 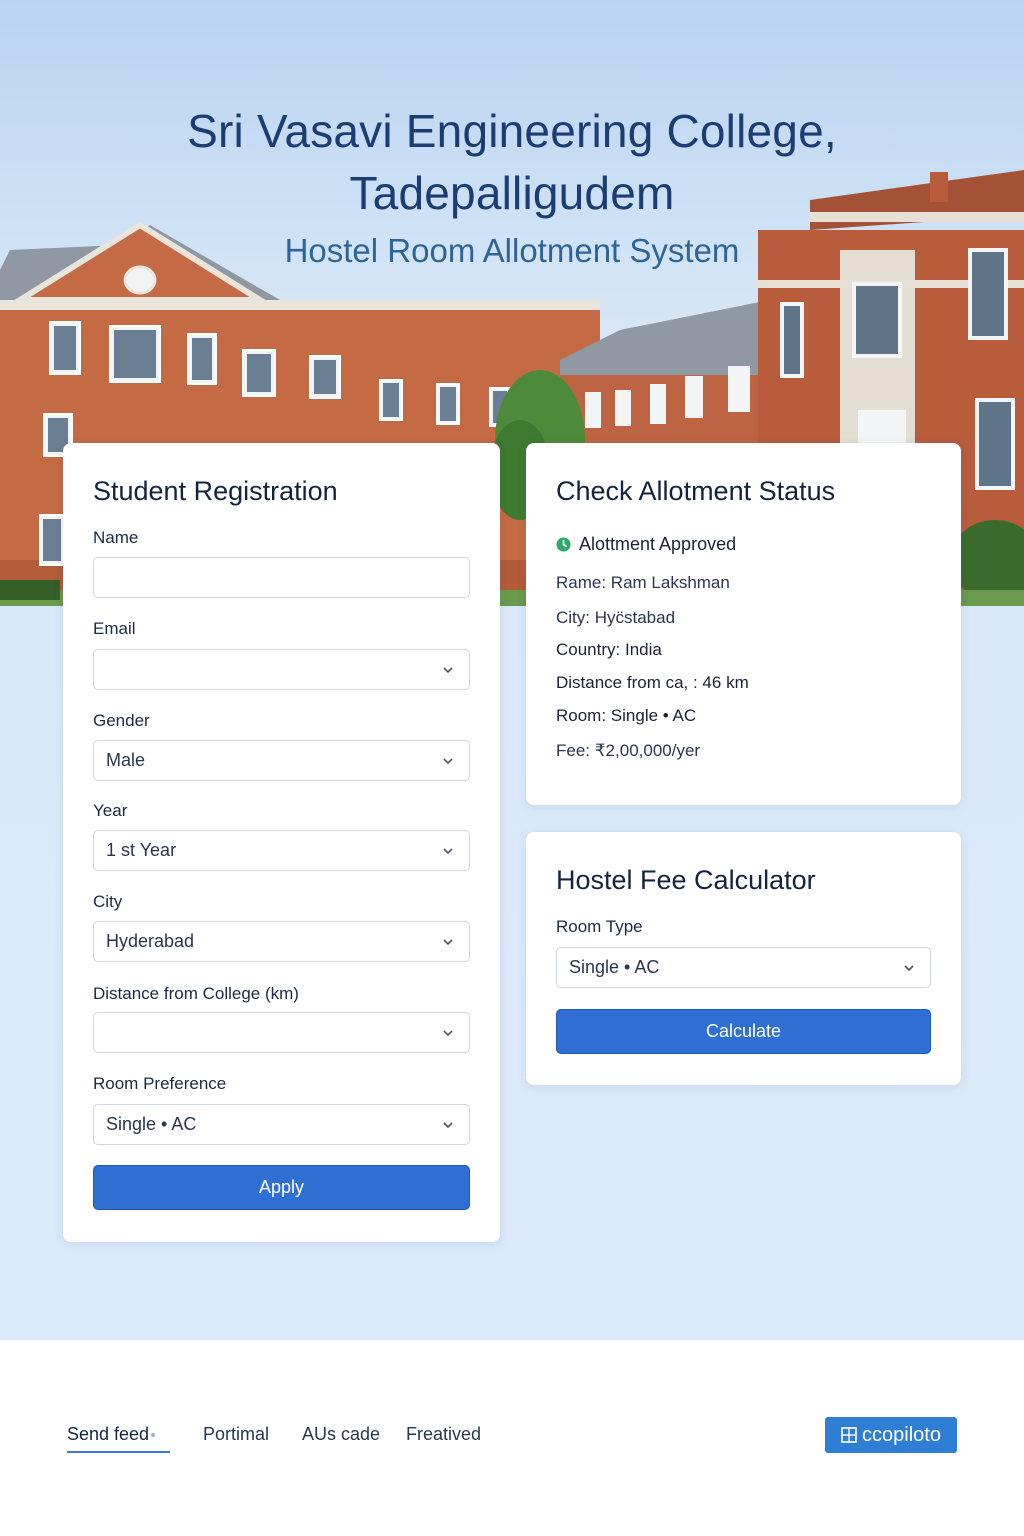 I want to click on title-line-2: Tadepalligudem, so click(x=512, y=193).